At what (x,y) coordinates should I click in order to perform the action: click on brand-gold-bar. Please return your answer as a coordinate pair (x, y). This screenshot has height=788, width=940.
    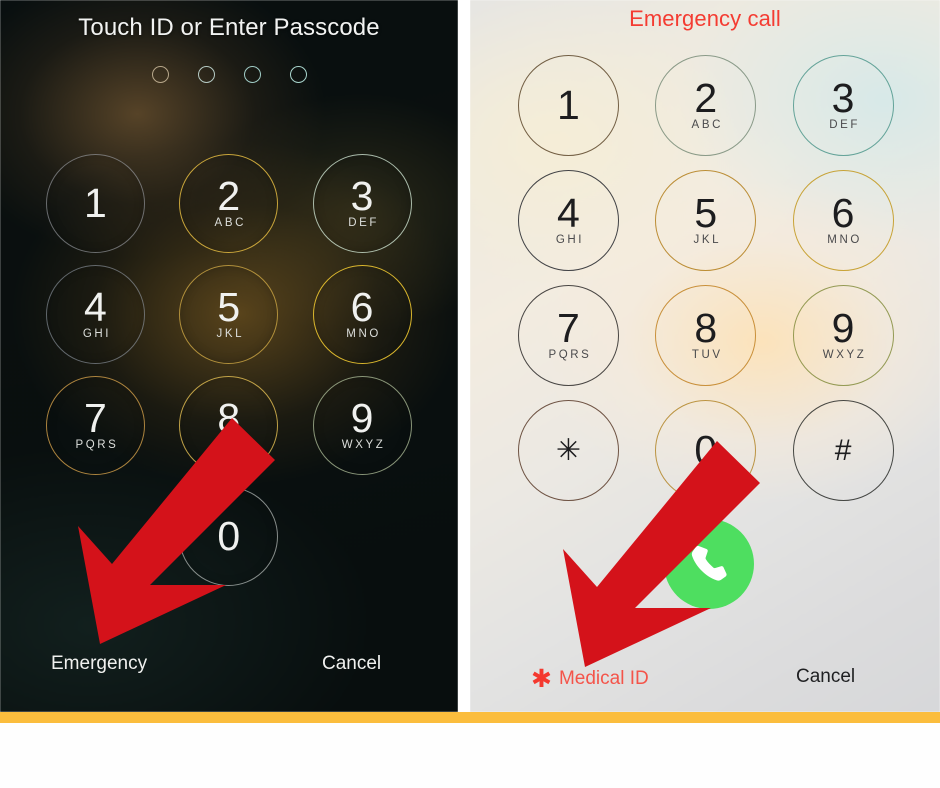
    Looking at the image, I should click on (470, 717).